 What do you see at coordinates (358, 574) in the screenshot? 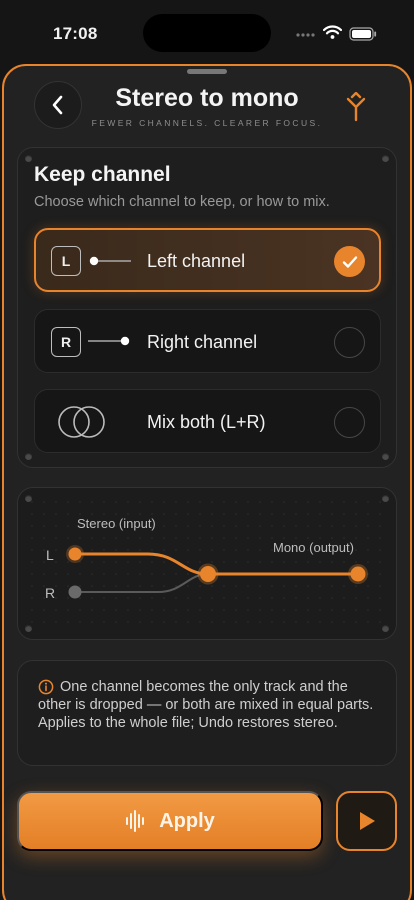
I see `output-node` at bounding box center [358, 574].